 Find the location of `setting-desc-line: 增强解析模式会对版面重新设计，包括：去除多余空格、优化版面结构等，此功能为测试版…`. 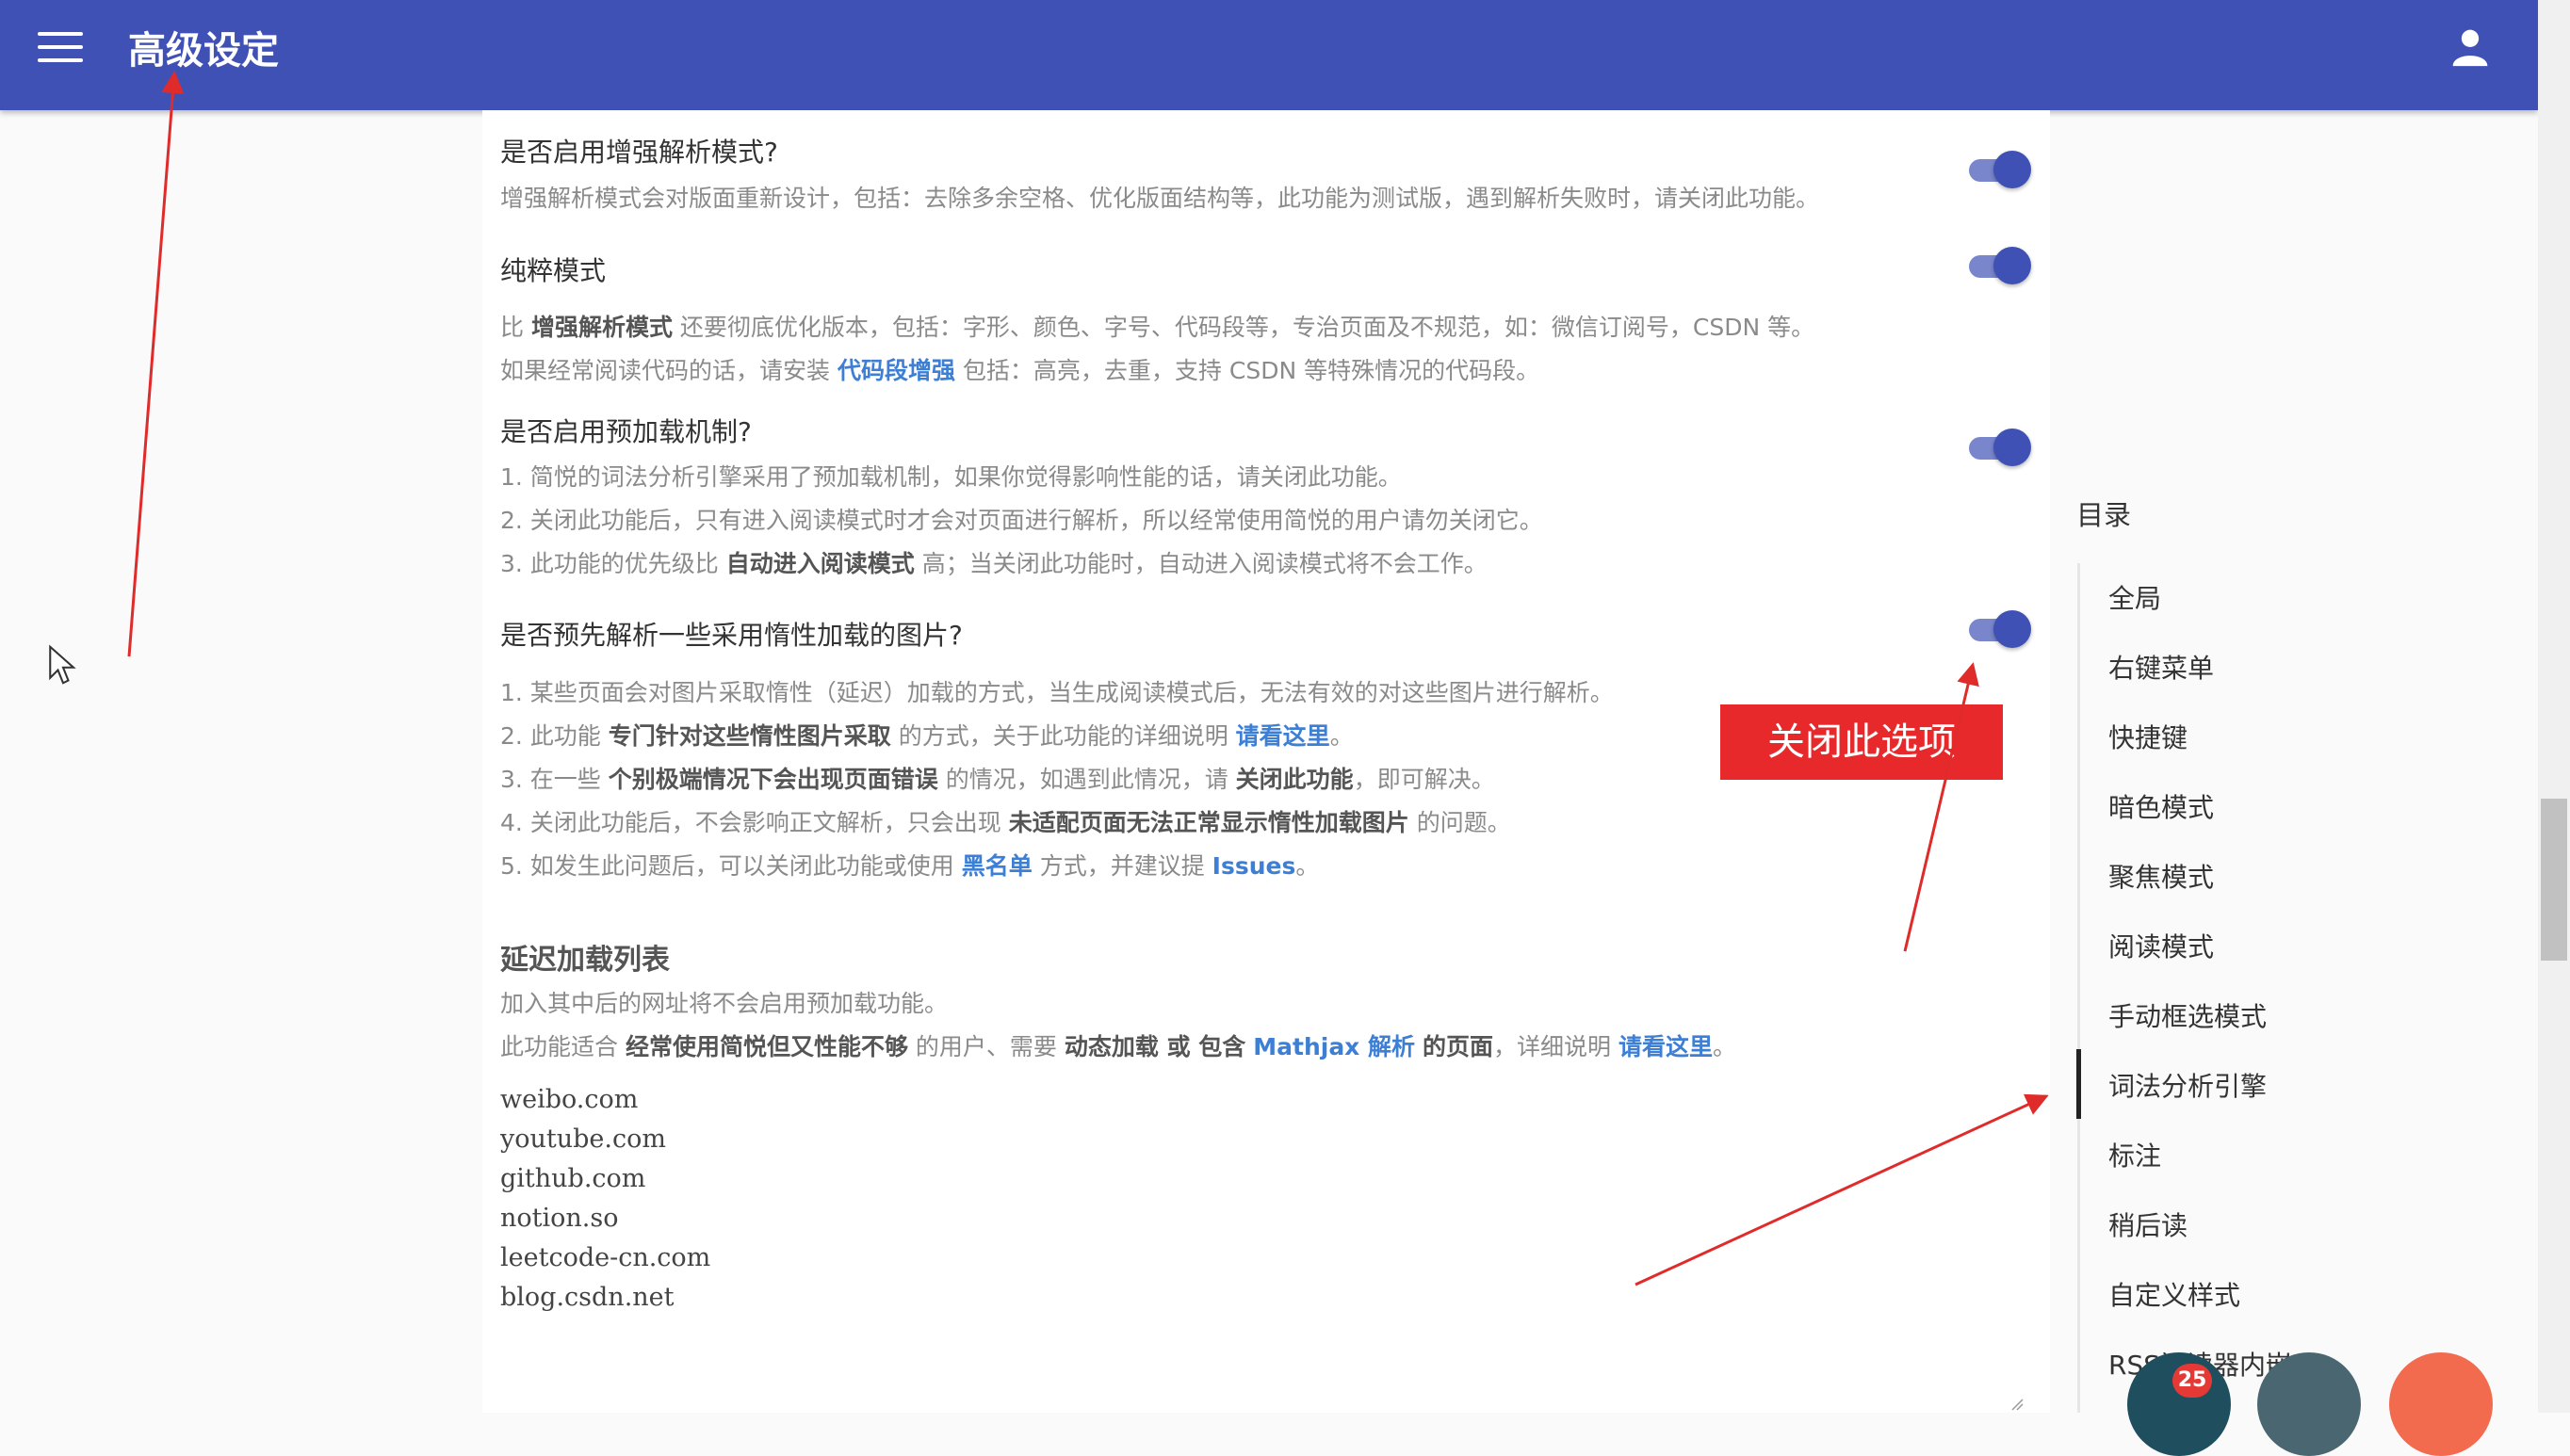

setting-desc-line: 增强解析模式会对版面重新设计，包括：去除多余空格、优化版面结构等，此功能为测试版… is located at coordinates (1160, 198).